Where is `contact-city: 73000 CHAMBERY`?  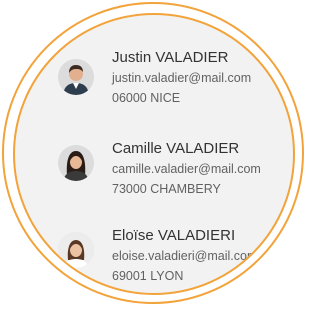 contact-city: 73000 CHAMBERY is located at coordinates (166, 189).